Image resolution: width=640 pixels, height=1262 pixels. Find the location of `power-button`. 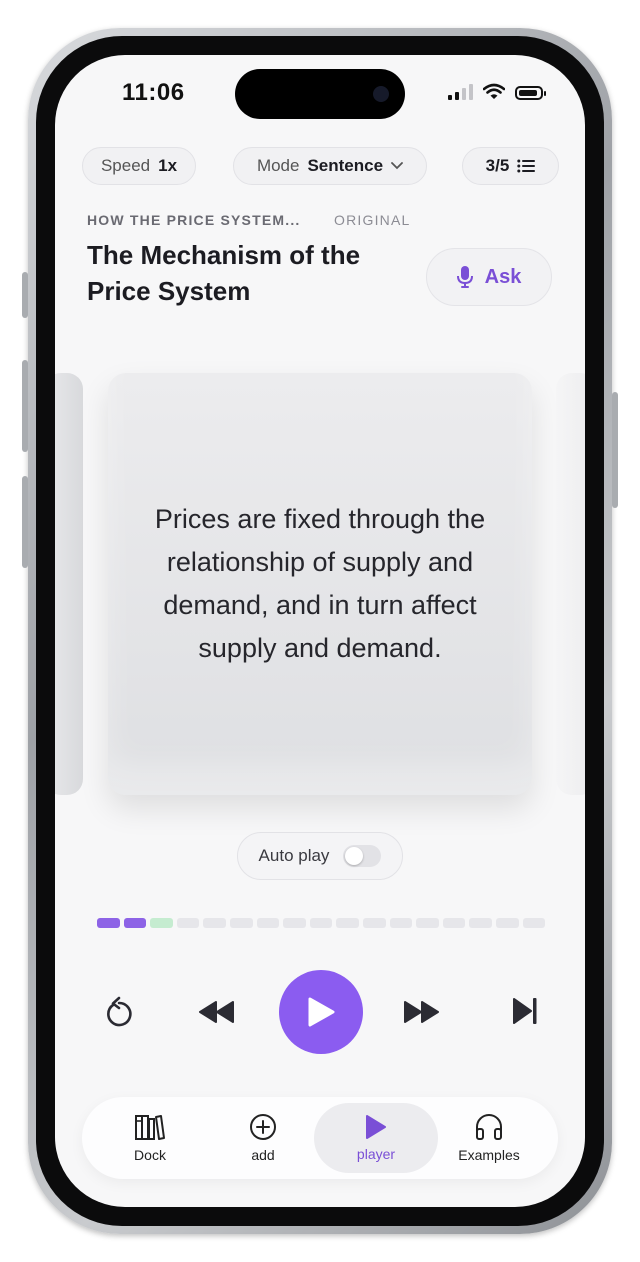

power-button is located at coordinates (615, 450).